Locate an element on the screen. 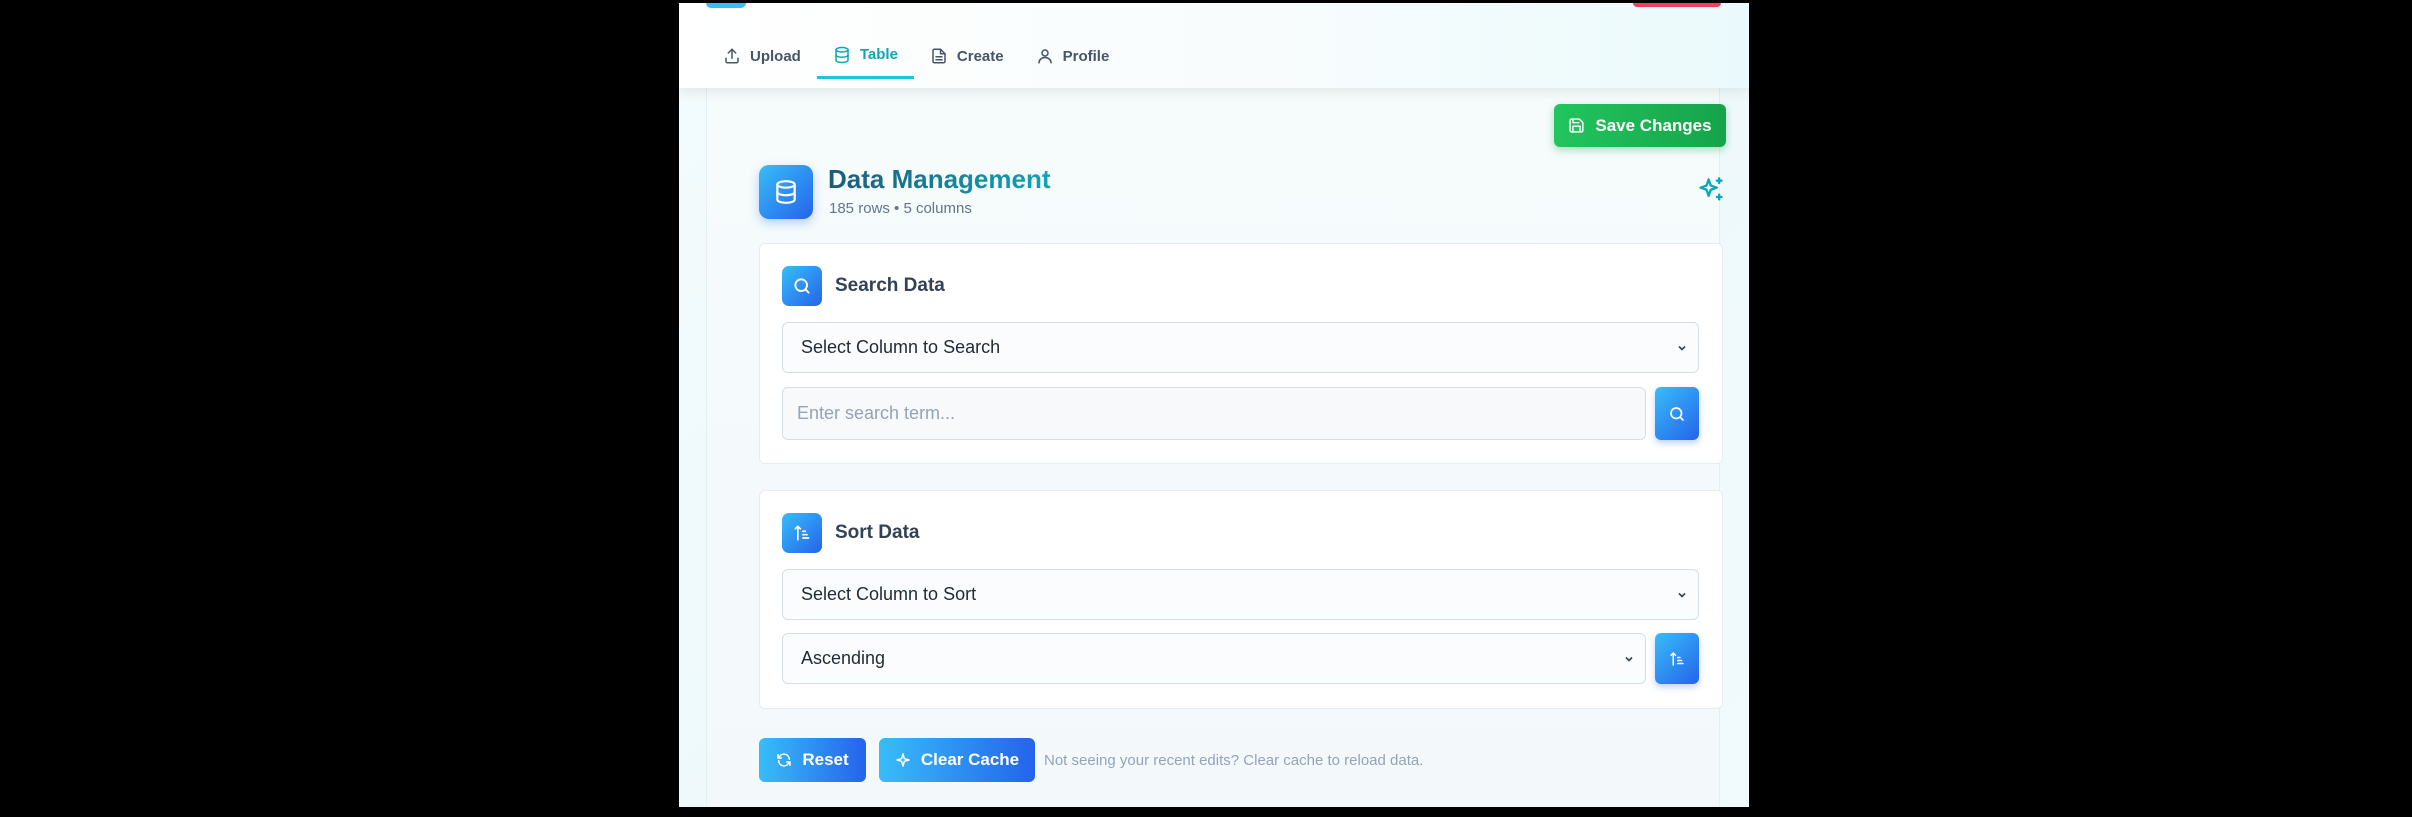 The height and width of the screenshot is (817, 2412). search-button is located at coordinates (1677, 413).